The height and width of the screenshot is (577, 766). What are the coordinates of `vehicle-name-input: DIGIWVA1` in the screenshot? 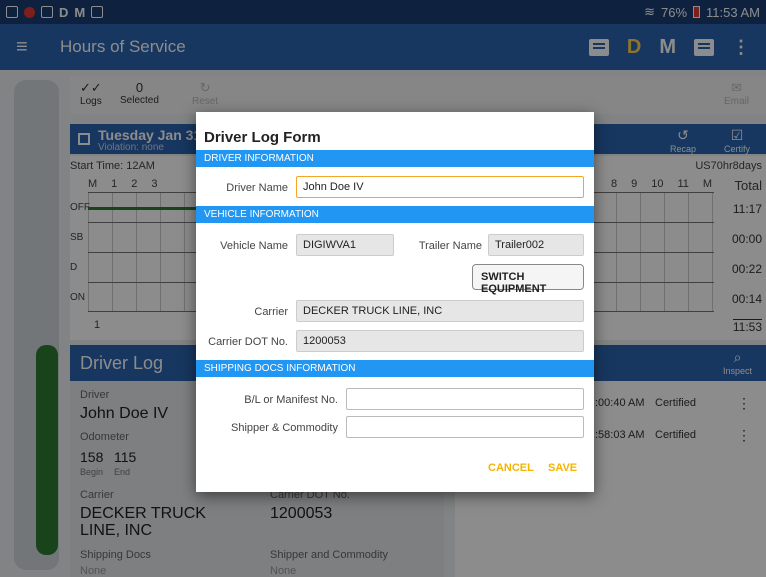 It's located at (345, 245).